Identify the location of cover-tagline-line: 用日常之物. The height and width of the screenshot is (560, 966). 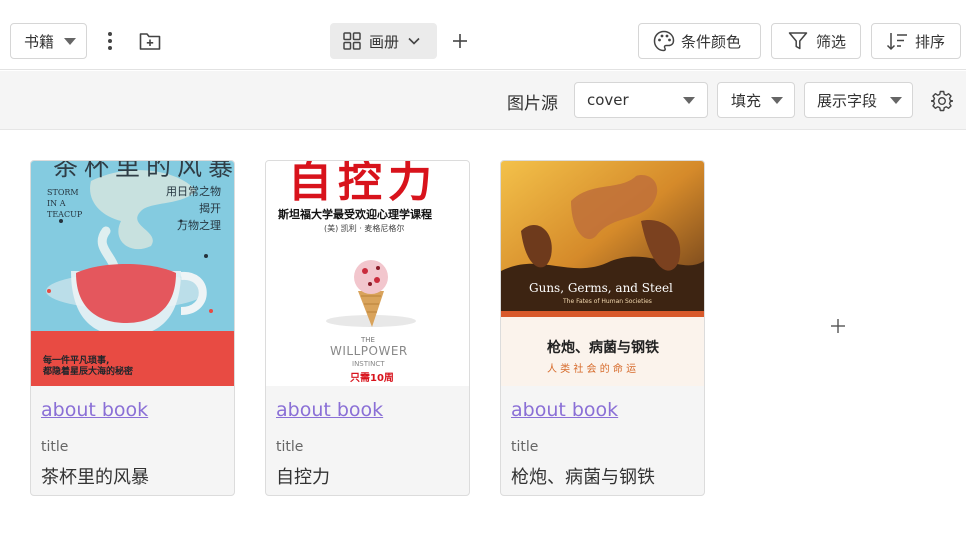
(193, 191).